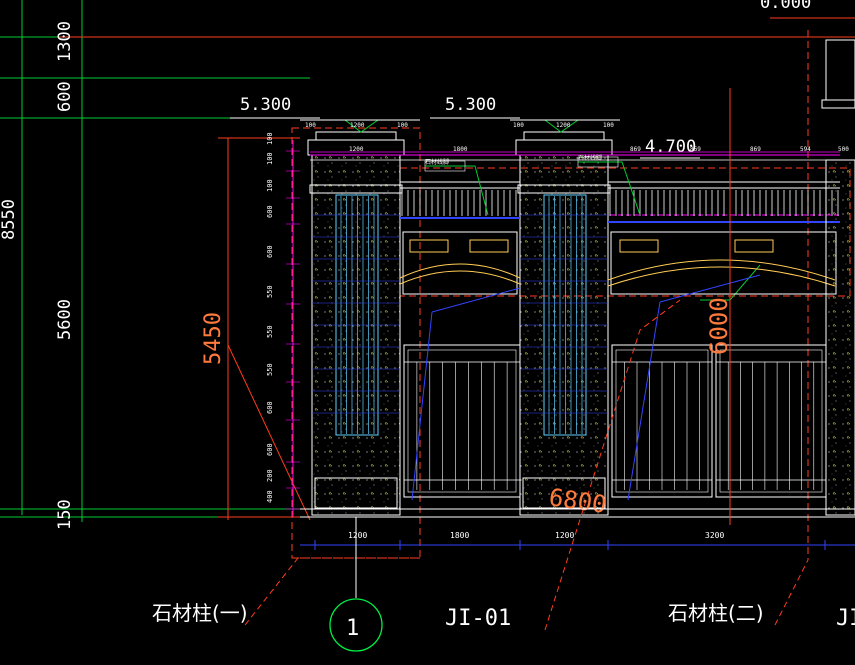  What do you see at coordinates (635, 149) in the screenshot?
I see `top-dim-2: 869` at bounding box center [635, 149].